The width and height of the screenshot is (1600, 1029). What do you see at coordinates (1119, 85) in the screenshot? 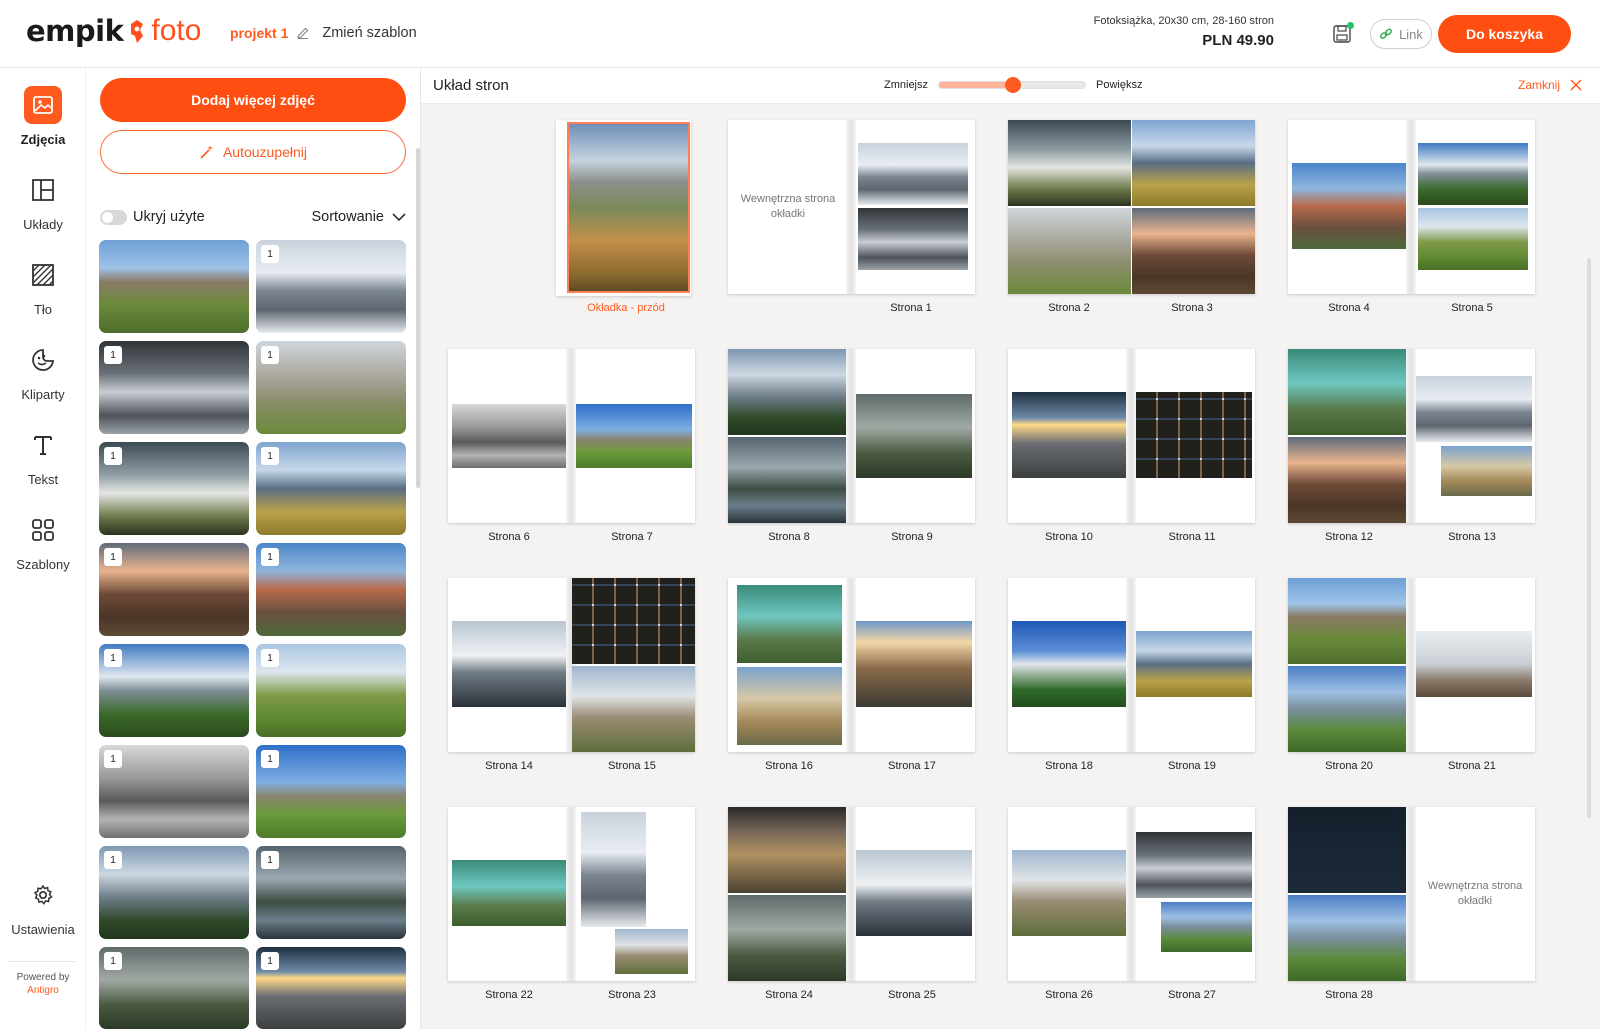
I see `zoom-in-label: Powiększ` at bounding box center [1119, 85].